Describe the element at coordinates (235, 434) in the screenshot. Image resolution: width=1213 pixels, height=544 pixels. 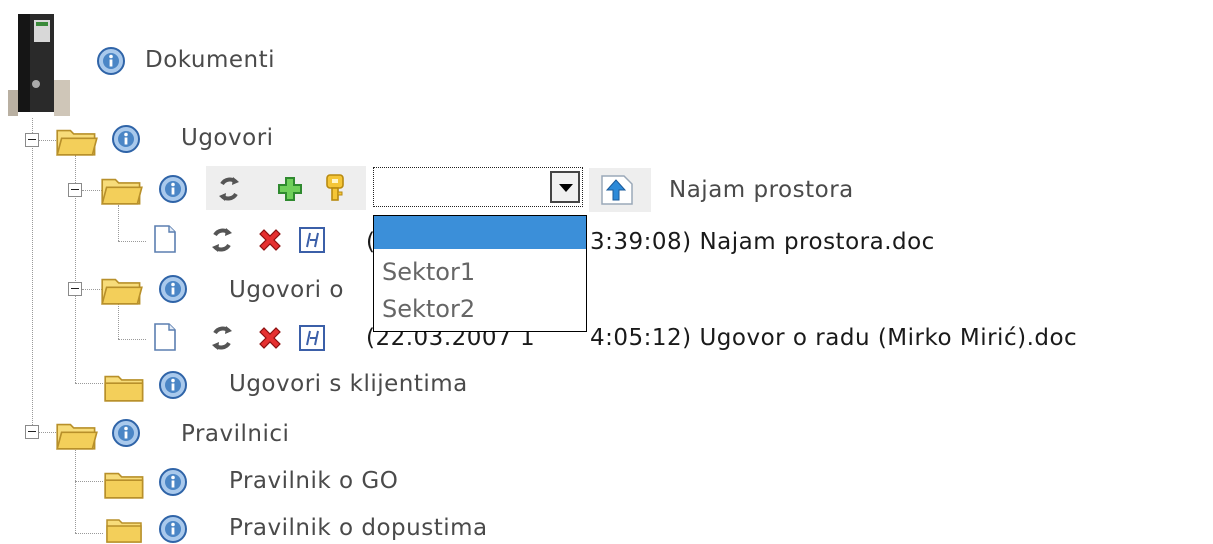
I see `pravilnici-label: Pravilnici` at that location.